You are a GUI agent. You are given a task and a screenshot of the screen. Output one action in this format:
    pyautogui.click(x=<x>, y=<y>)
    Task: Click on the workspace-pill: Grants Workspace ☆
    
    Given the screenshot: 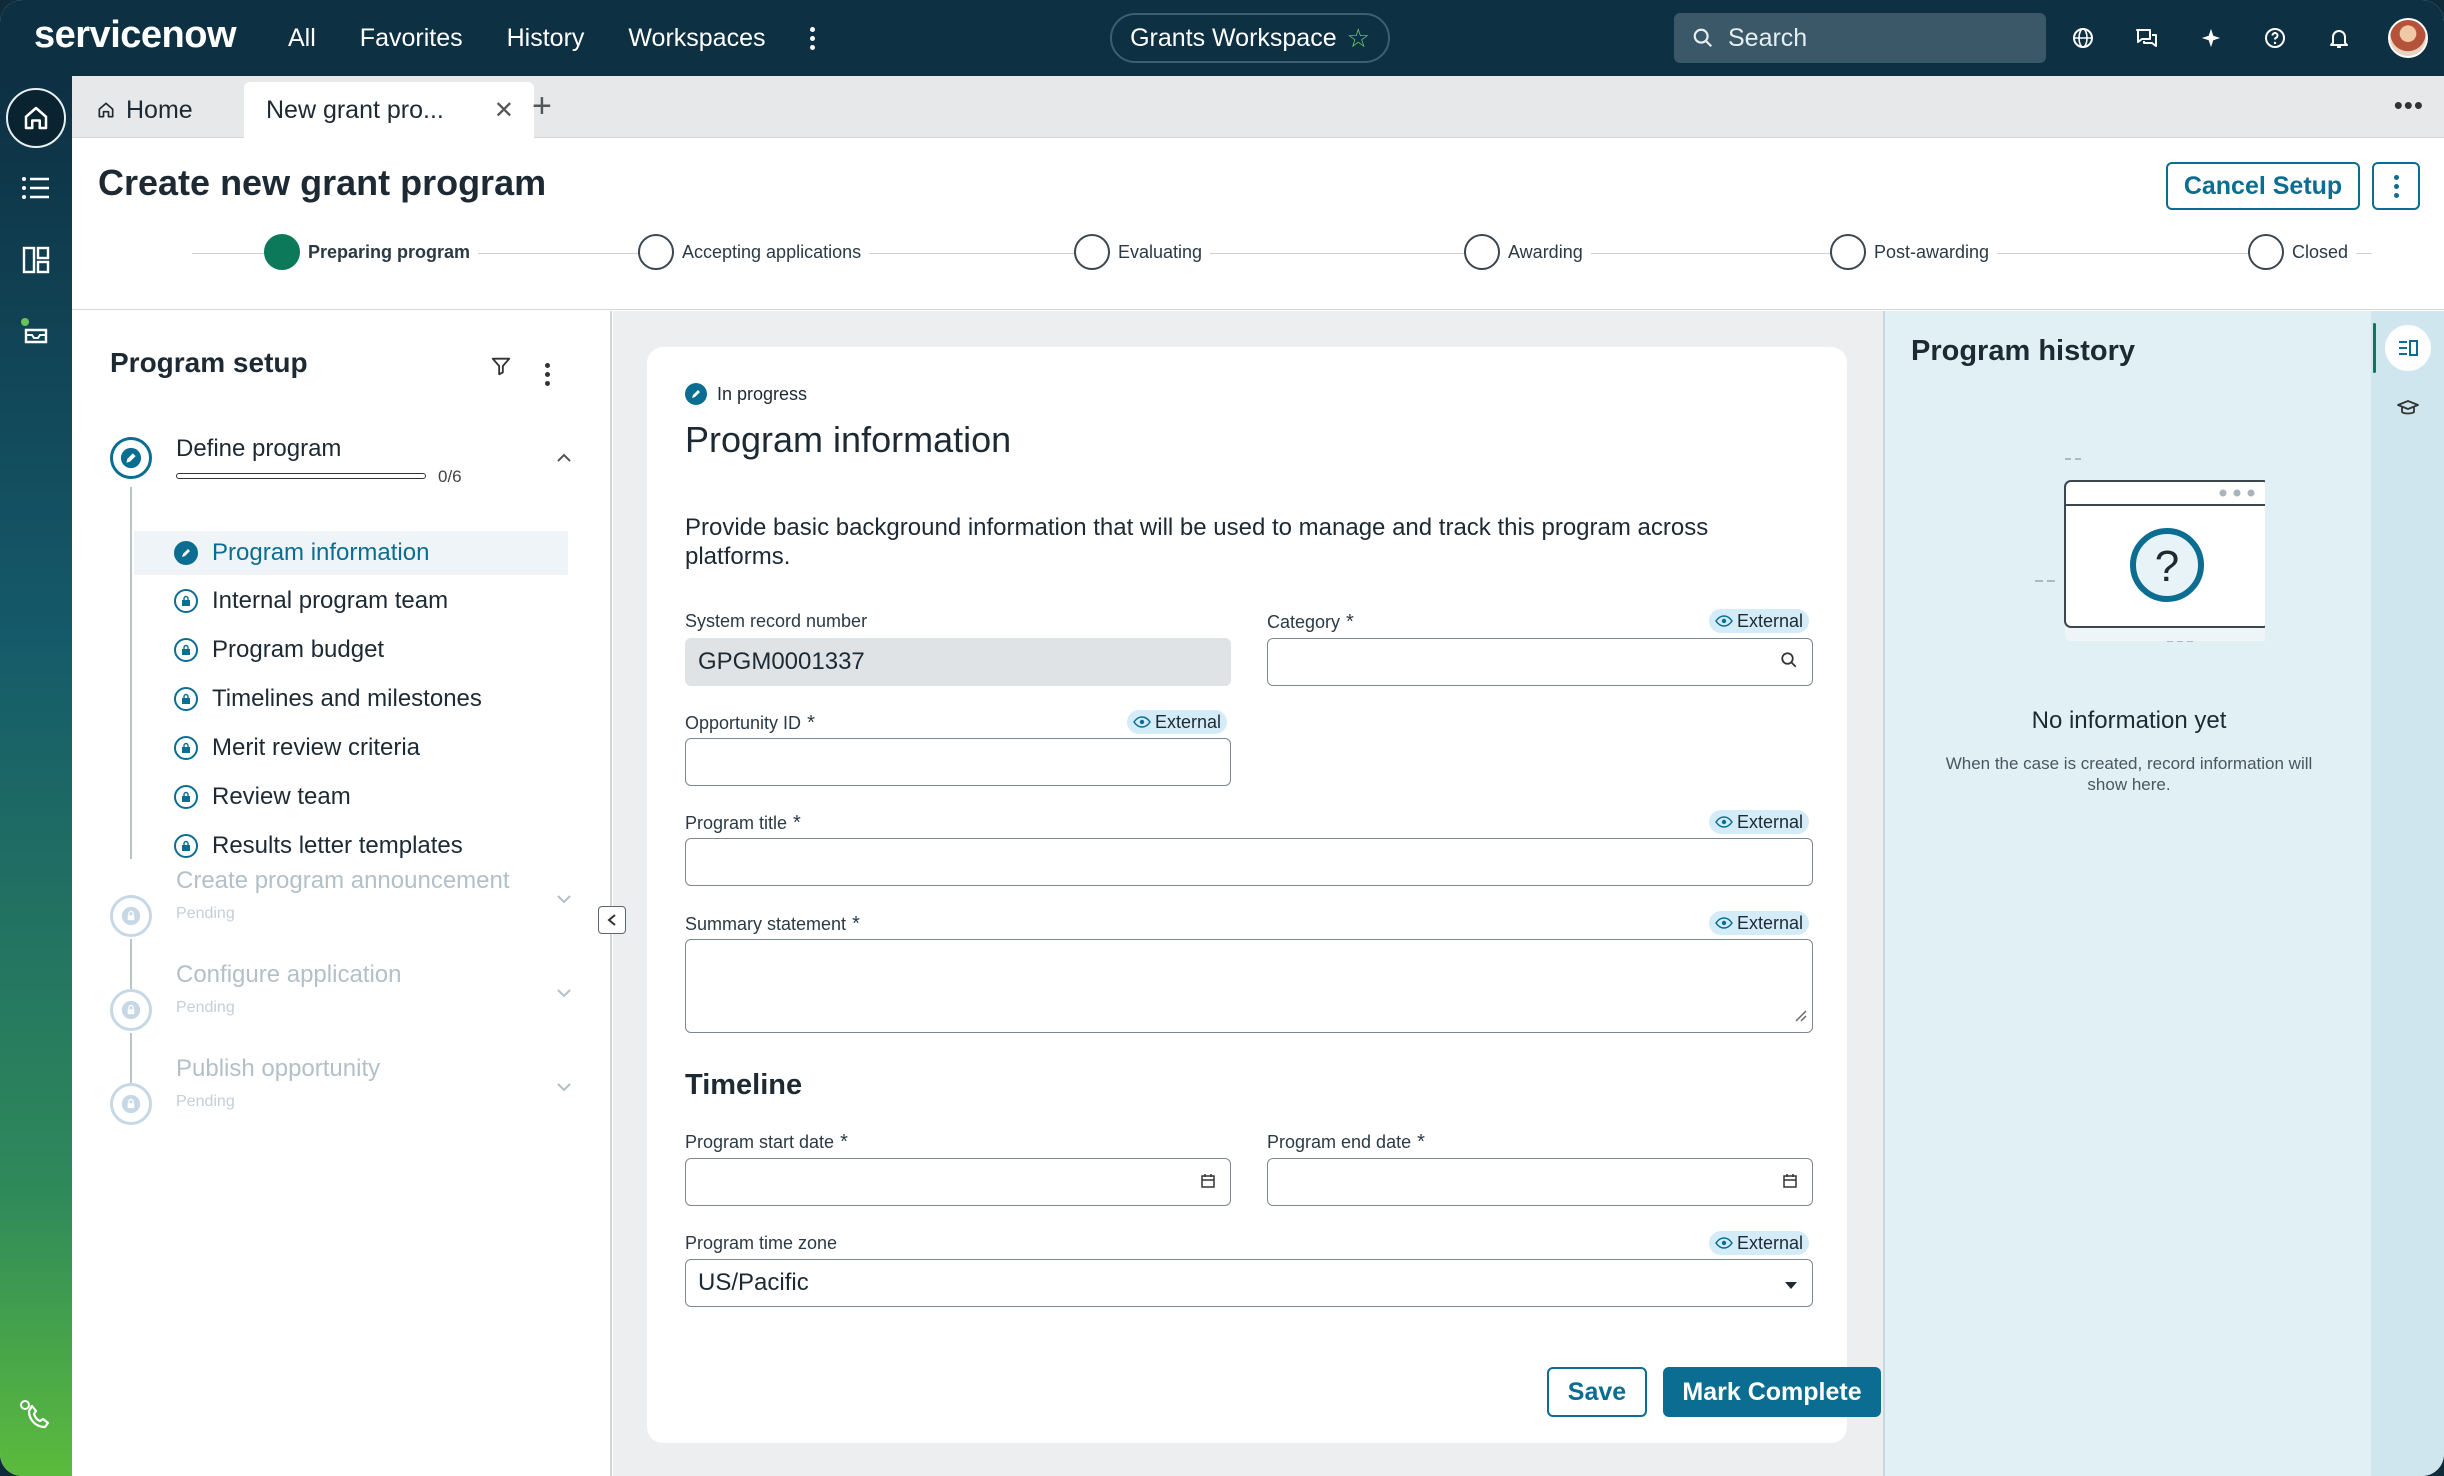 What is the action you would take?
    pyautogui.click(x=1250, y=38)
    